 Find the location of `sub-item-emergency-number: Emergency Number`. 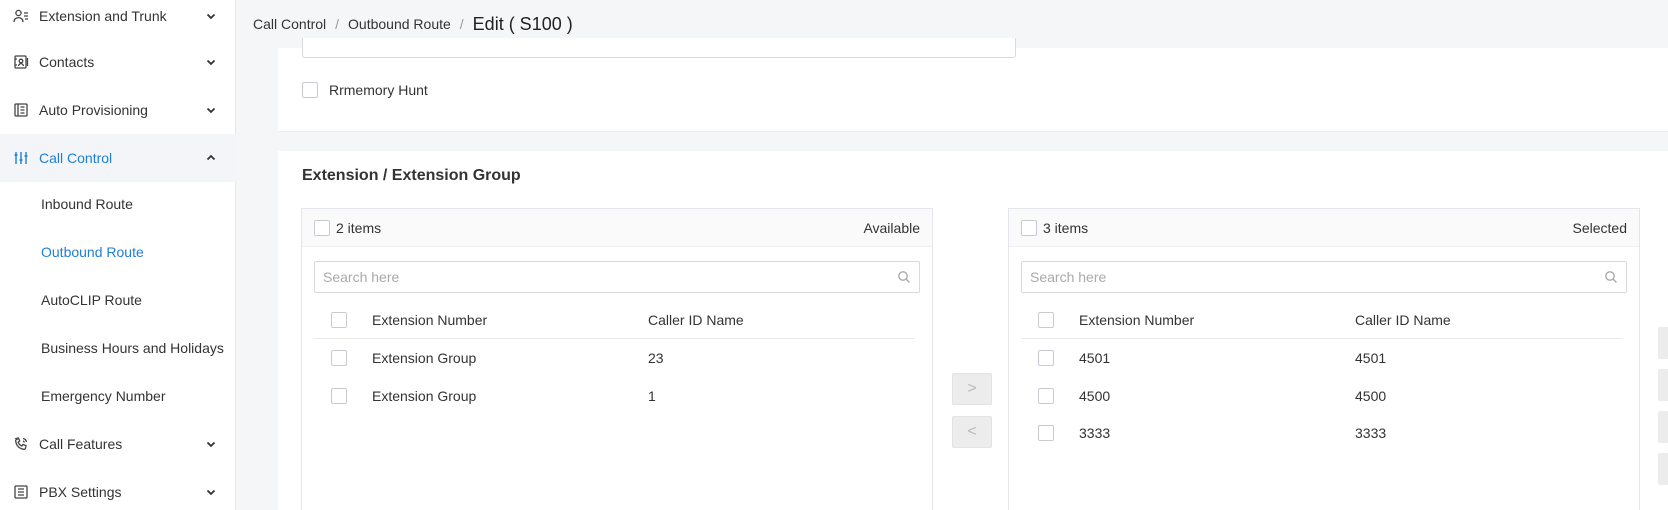

sub-item-emergency-number: Emergency Number is located at coordinates (118, 396).